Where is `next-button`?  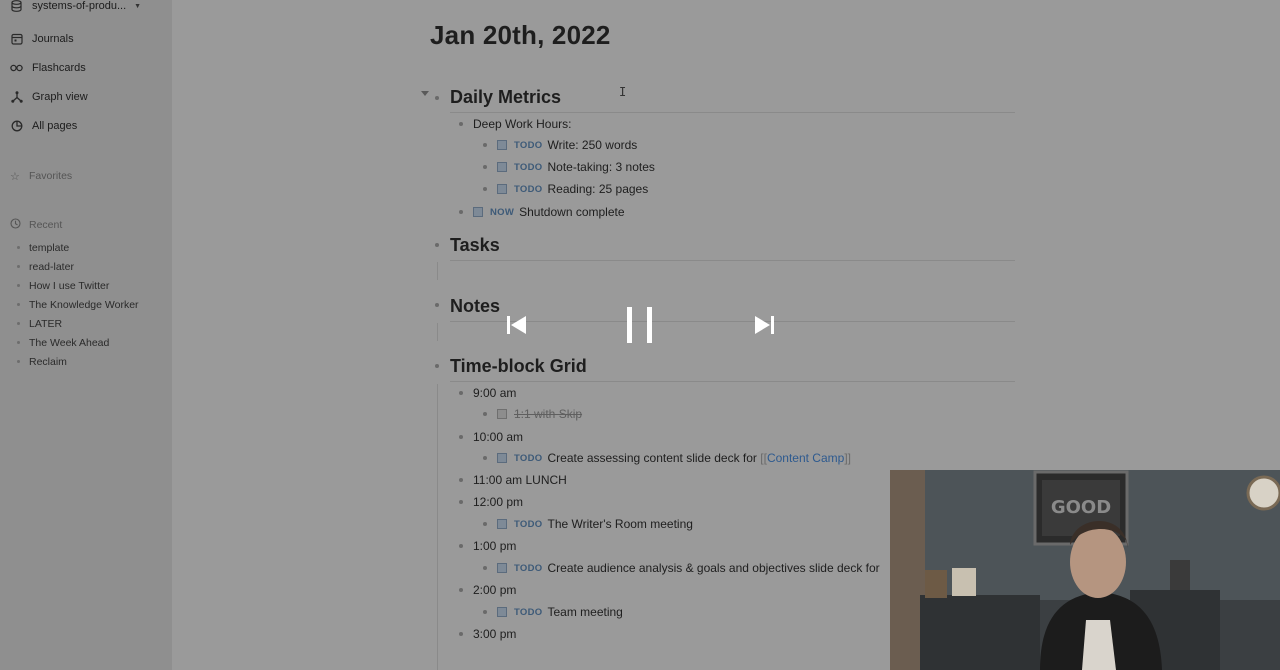
next-button is located at coordinates (764, 325).